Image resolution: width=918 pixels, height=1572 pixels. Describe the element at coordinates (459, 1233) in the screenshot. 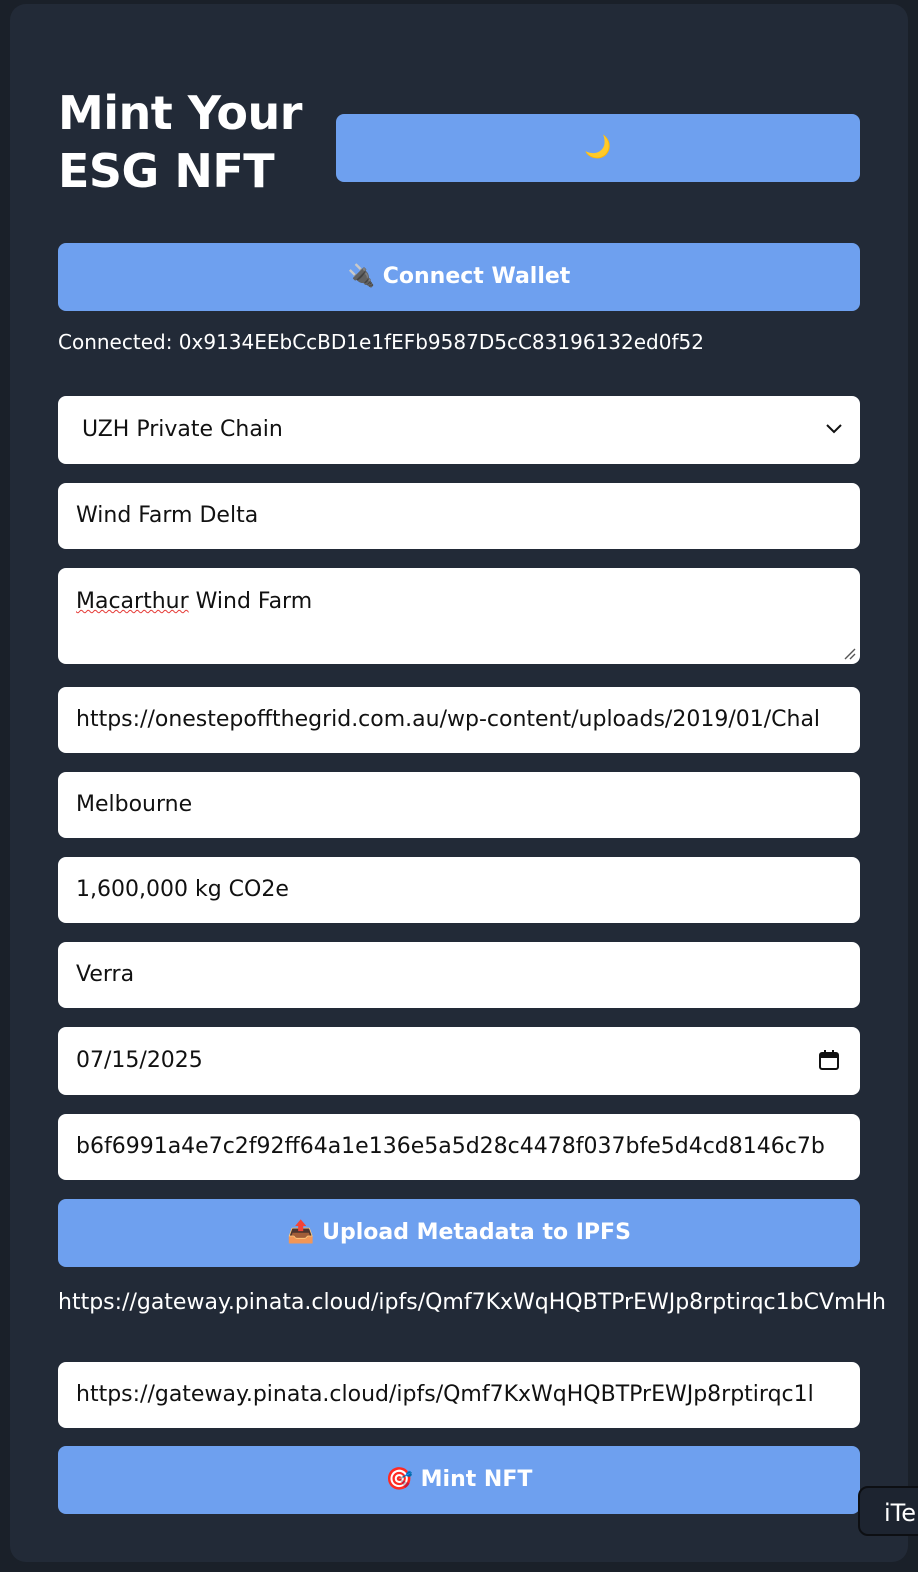

I see `upload-ipfs-button: 📤 Upload Metadata to IPFS` at that location.